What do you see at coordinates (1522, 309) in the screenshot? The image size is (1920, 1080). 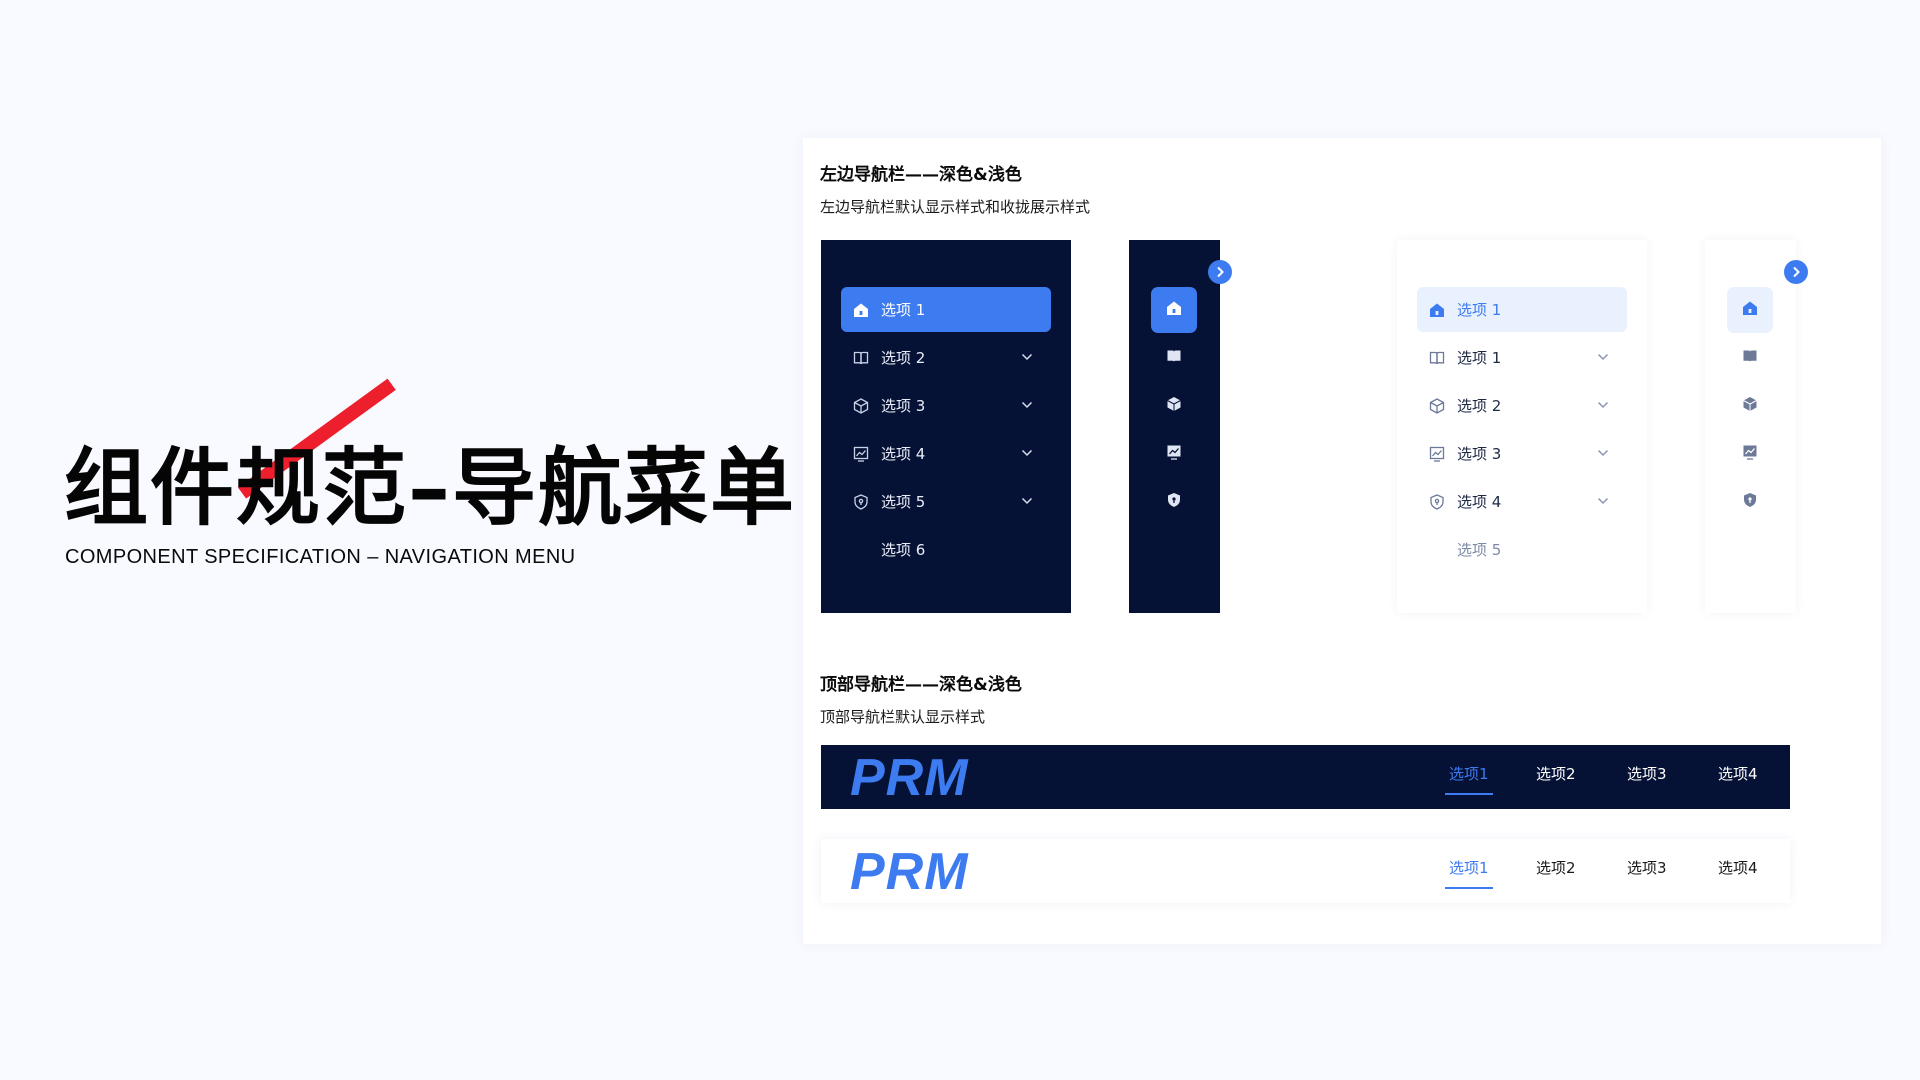 I see `light-nav-item-1: 选项 1` at bounding box center [1522, 309].